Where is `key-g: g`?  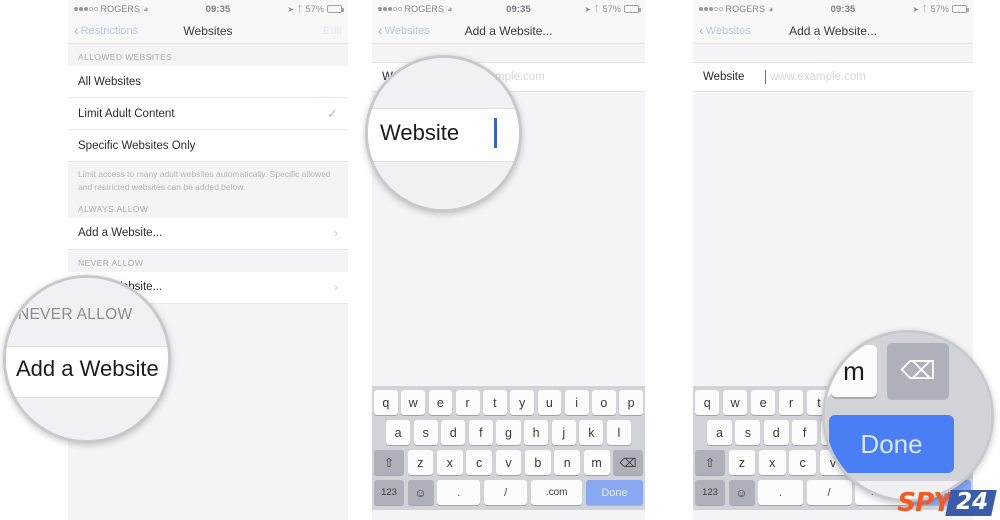 key-g: g is located at coordinates (508, 432).